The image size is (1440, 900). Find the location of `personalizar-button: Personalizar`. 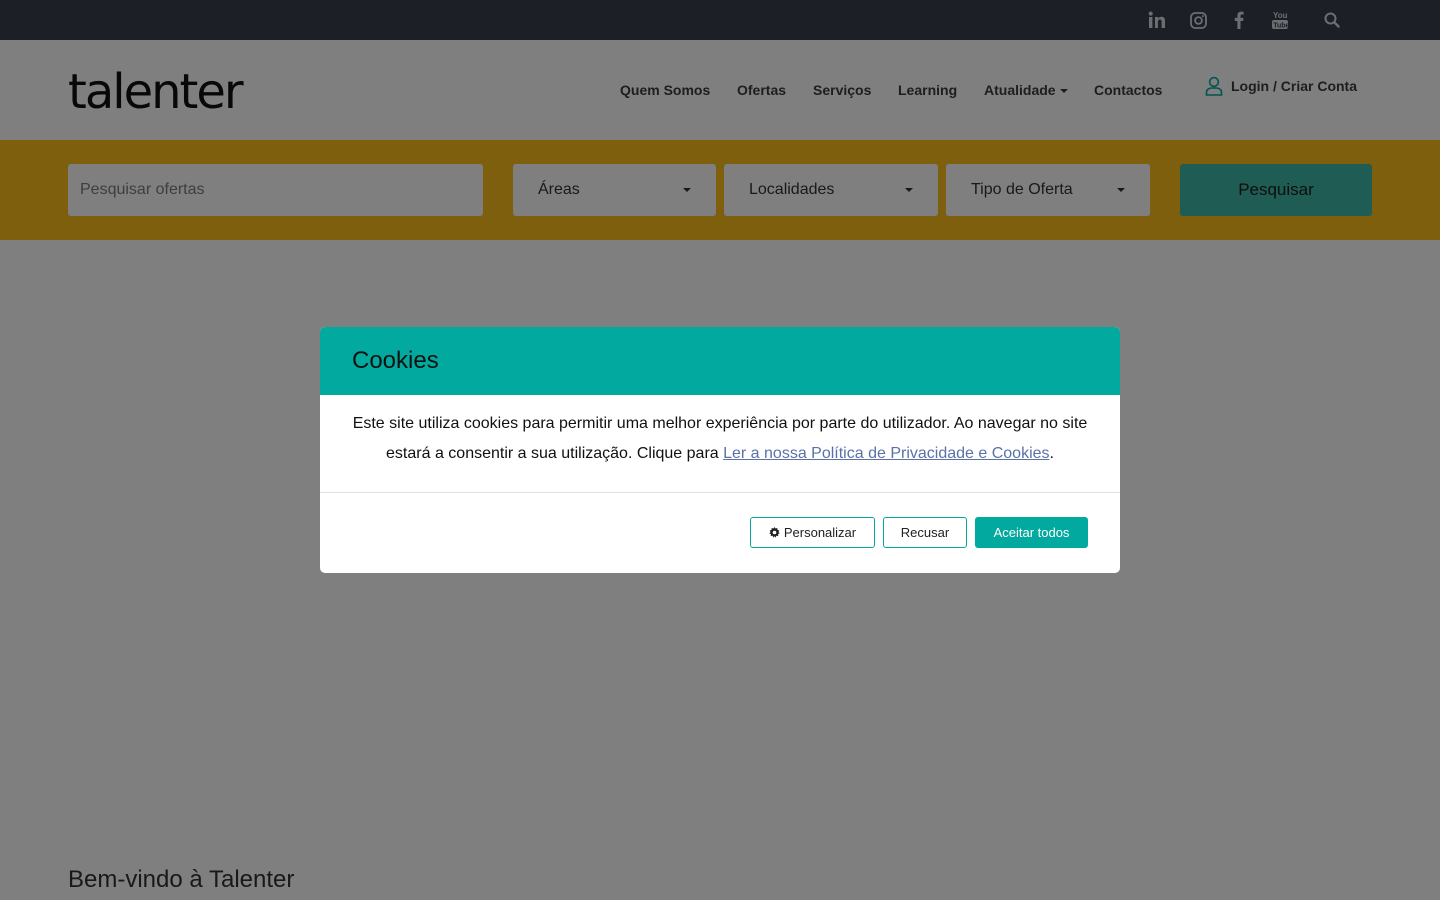

personalizar-button: Personalizar is located at coordinates (812, 532).